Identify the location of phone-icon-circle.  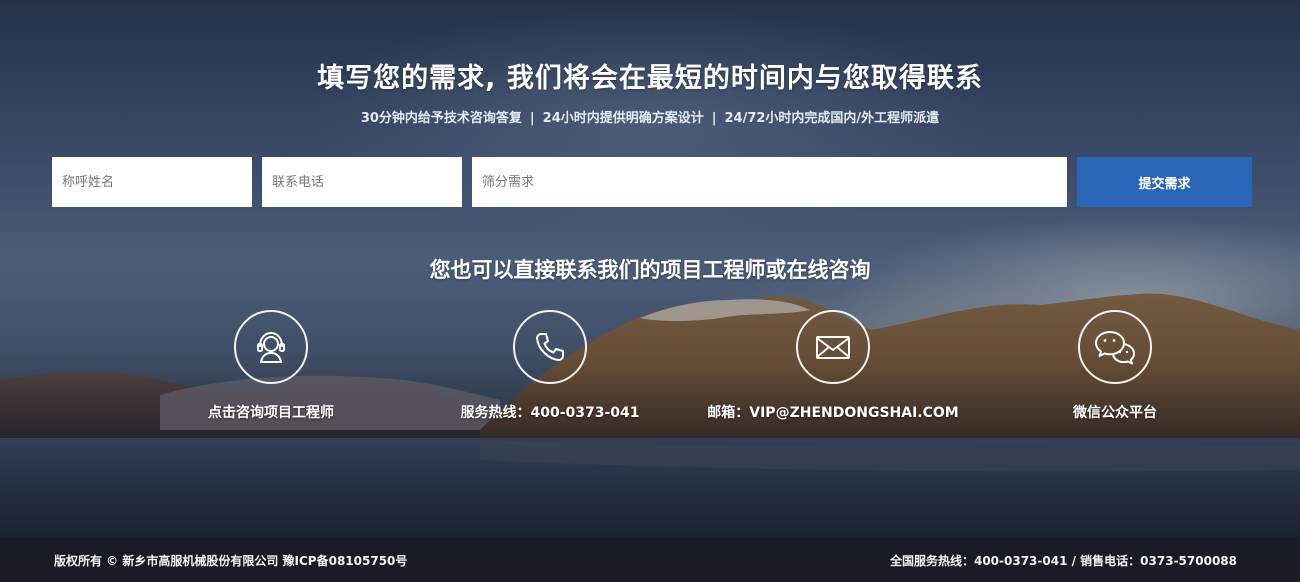
(550, 347).